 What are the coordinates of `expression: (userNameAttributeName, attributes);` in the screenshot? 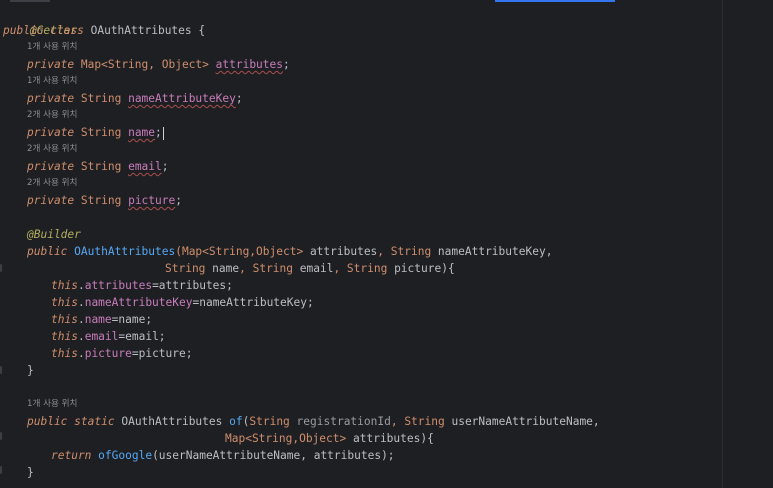 It's located at (273, 455).